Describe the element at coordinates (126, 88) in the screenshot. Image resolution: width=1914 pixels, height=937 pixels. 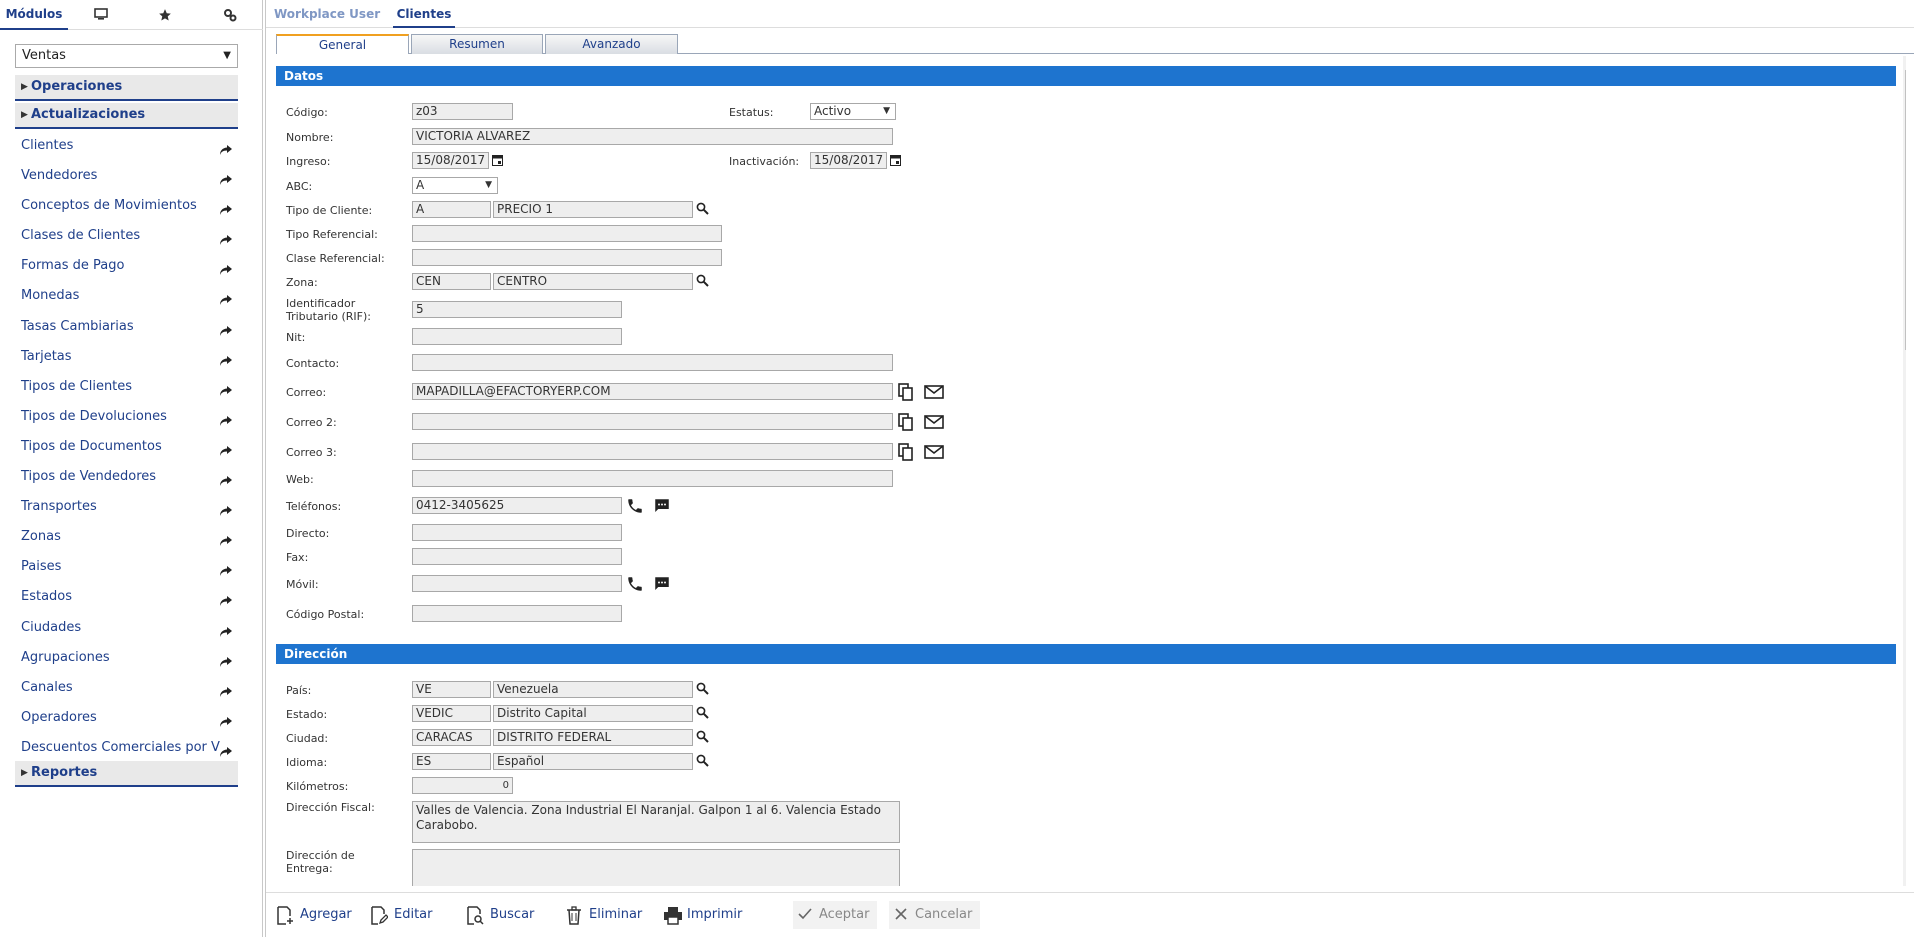
I see `group-operaciones: ▶ Operaciones` at that location.